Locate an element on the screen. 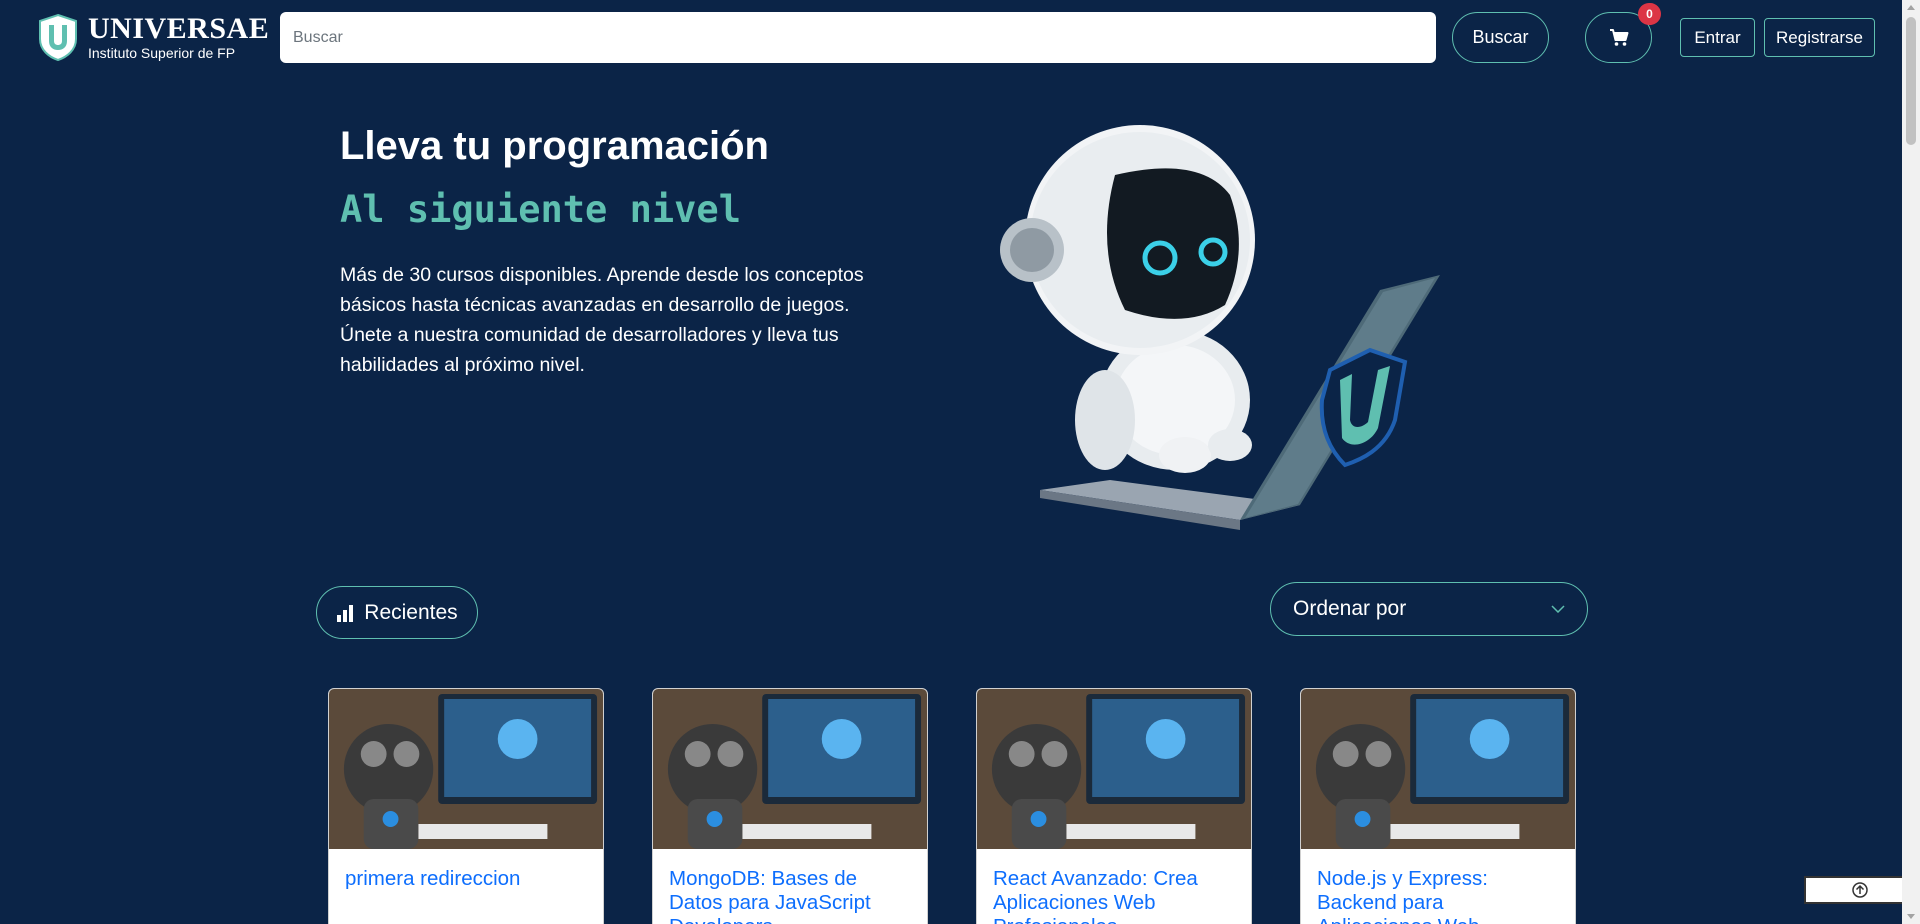  scroll-down-arrow-icon is located at coordinates (1911, 916).